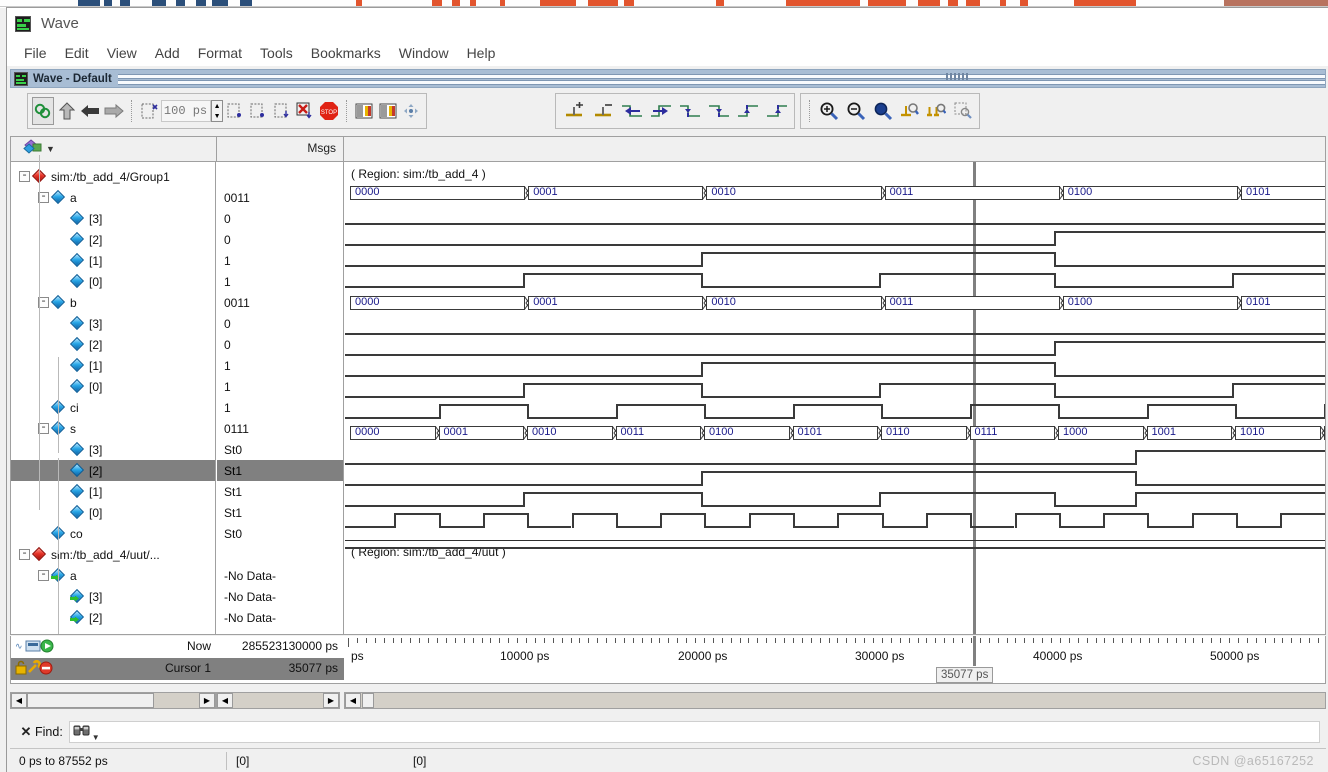 The width and height of the screenshot is (1328, 772). Describe the element at coordinates (114, 111) in the screenshot. I see `forward-arrow-icon` at that location.